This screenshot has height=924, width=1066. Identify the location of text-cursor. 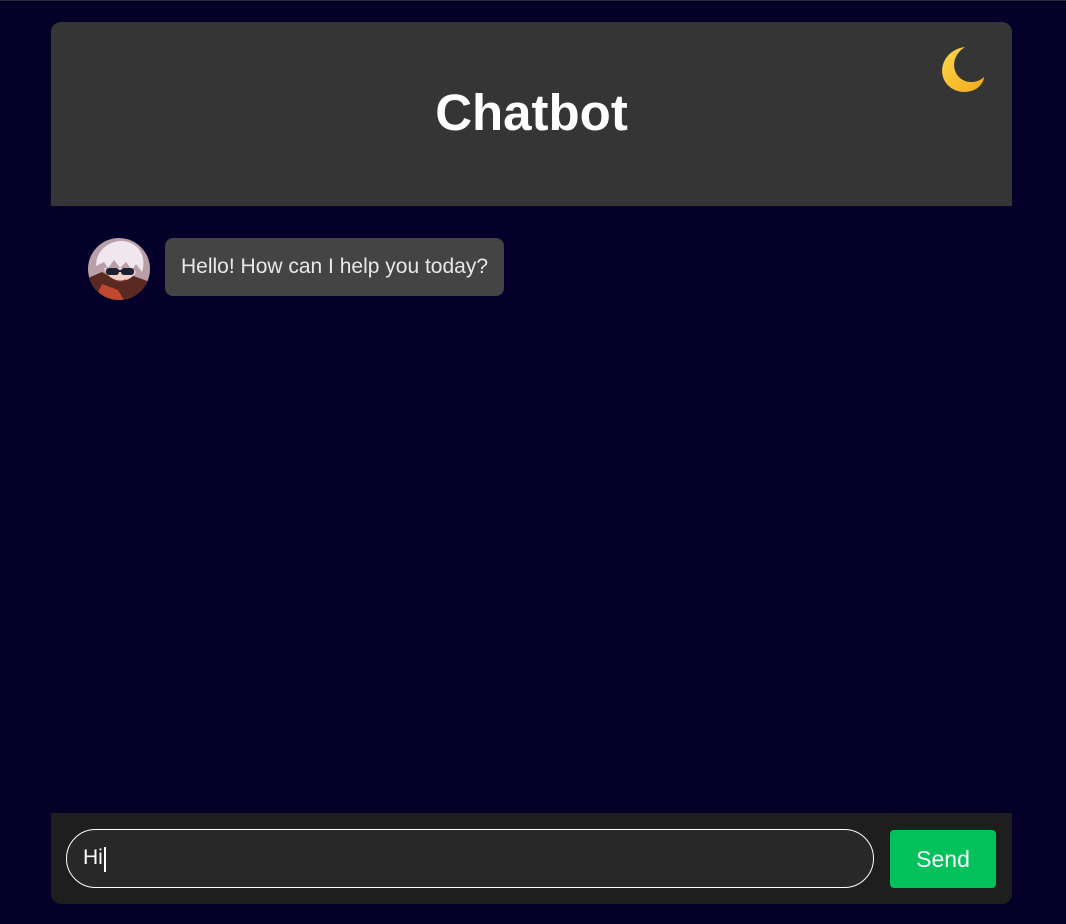
(105, 859).